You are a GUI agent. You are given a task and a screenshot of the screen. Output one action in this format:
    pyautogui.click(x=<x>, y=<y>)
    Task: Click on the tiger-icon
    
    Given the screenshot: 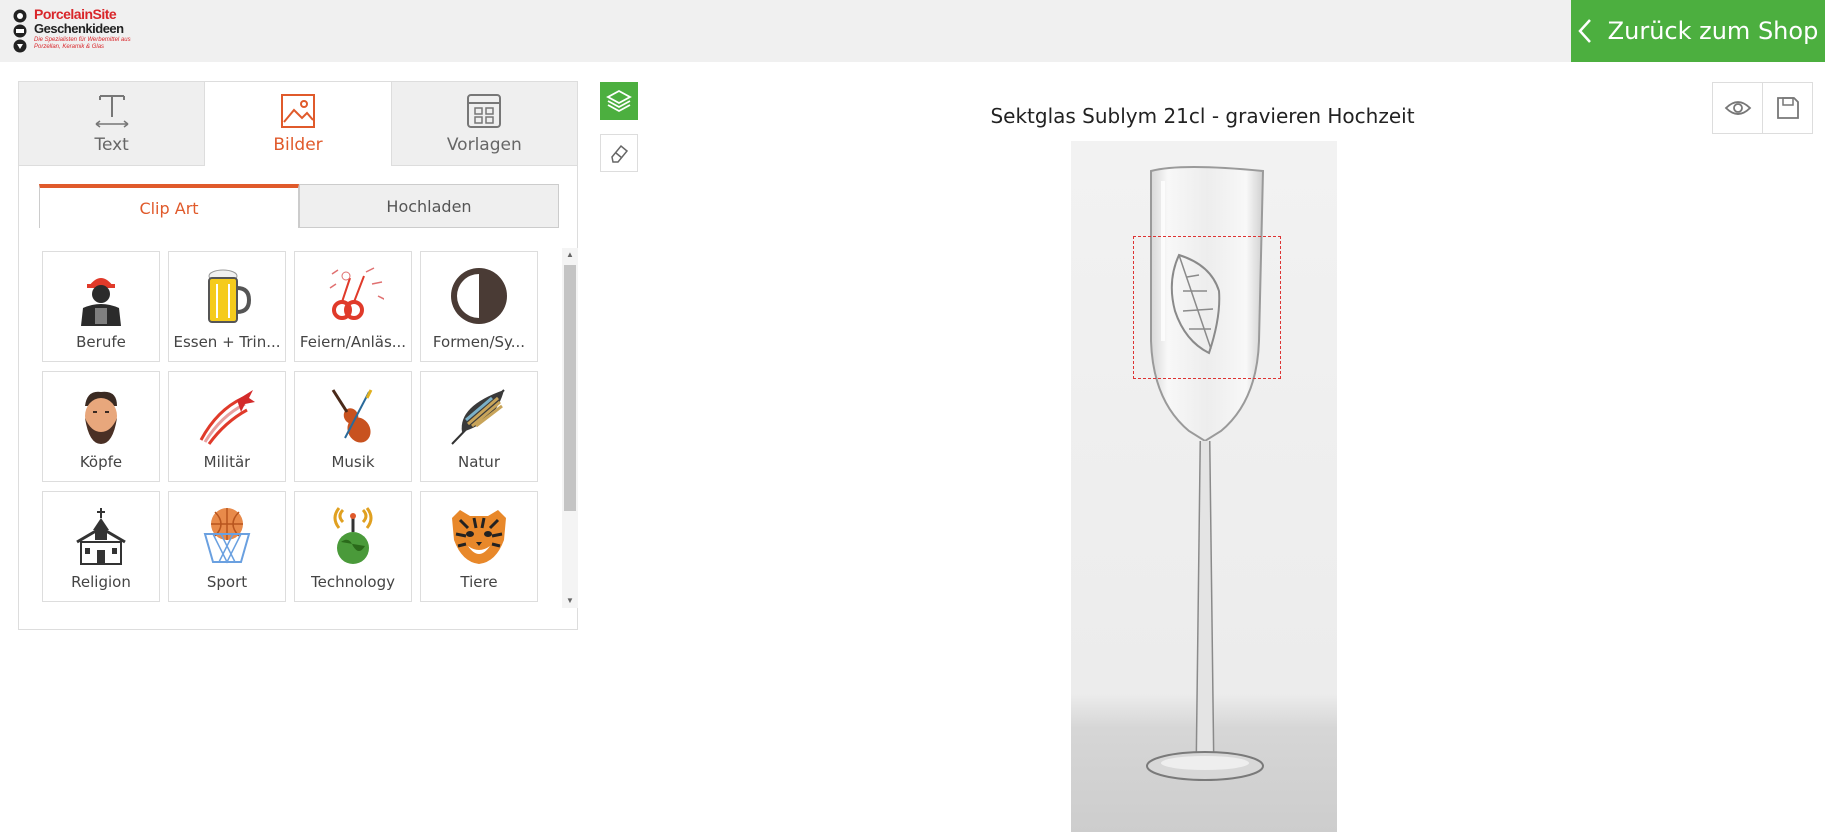 What is the action you would take?
    pyautogui.click(x=479, y=537)
    